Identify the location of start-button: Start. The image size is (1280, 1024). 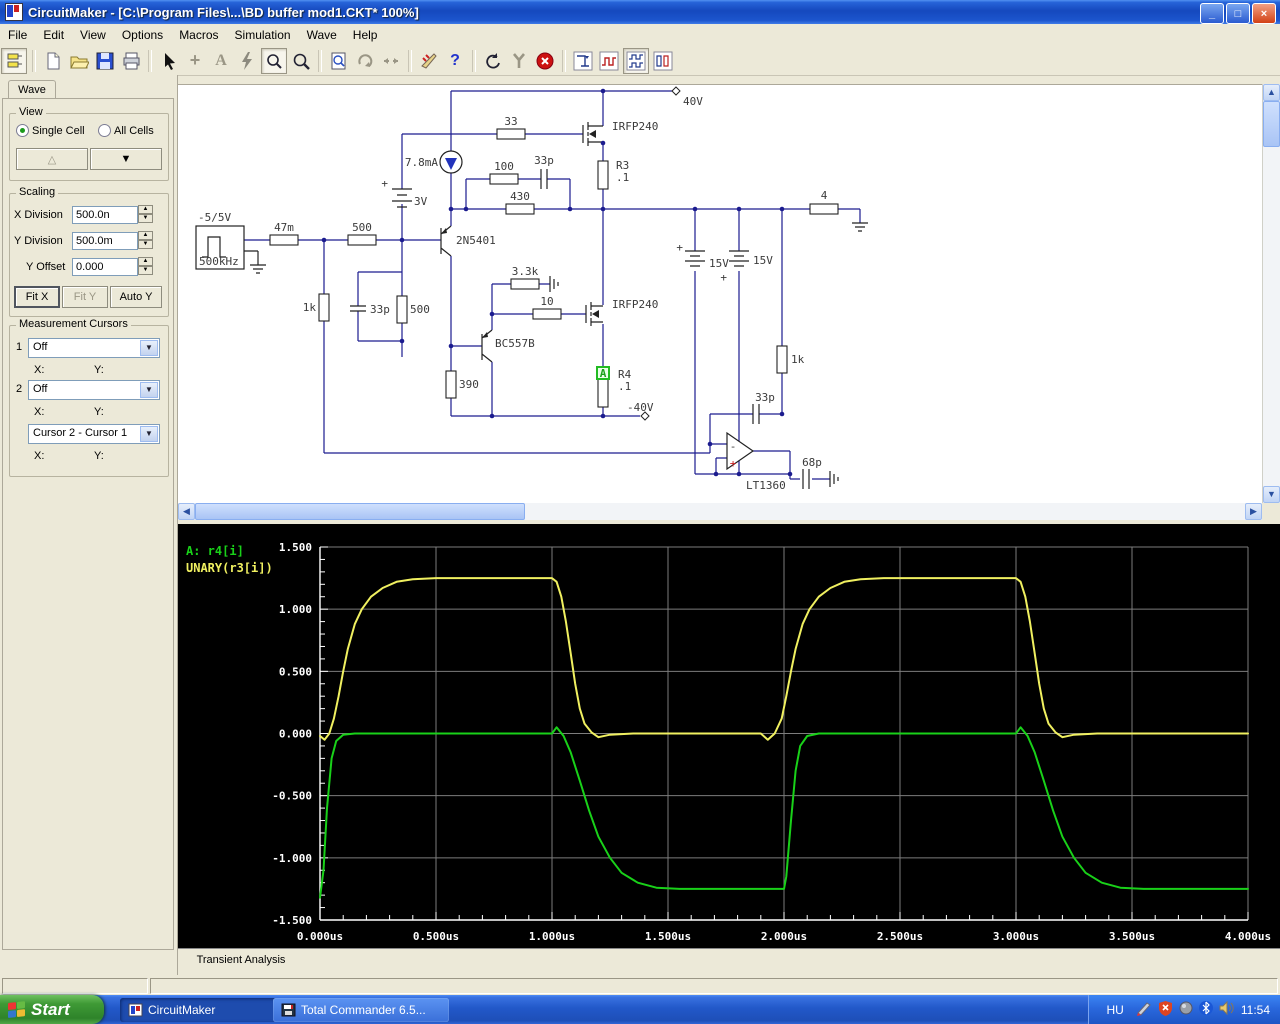
(52, 1009).